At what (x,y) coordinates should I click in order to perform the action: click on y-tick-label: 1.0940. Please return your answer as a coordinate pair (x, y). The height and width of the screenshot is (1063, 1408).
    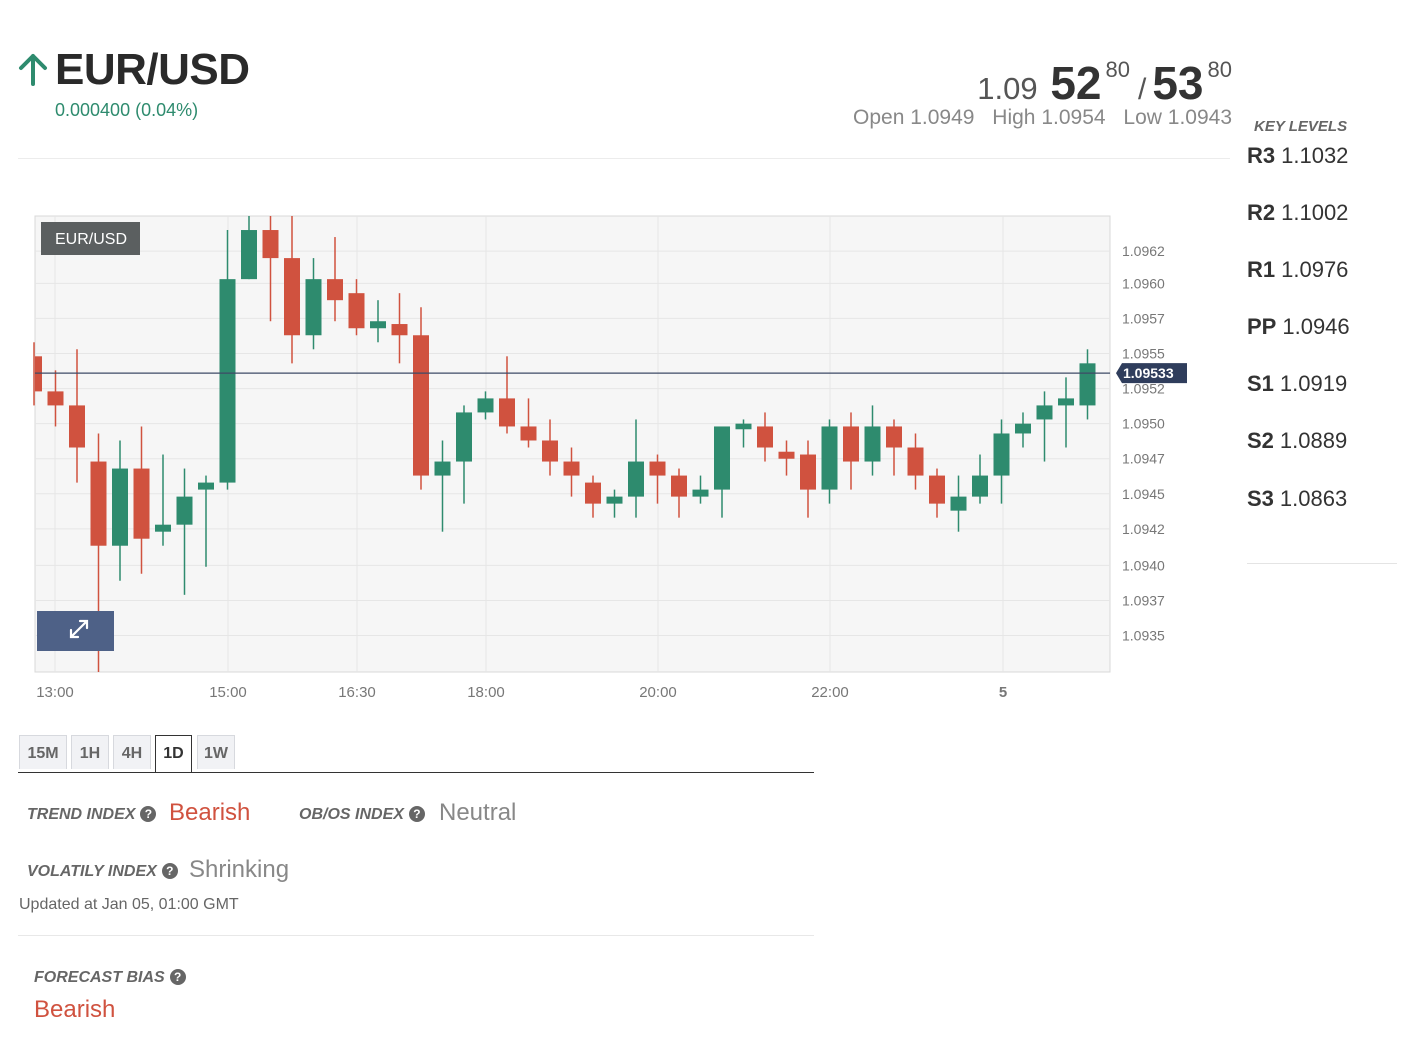
    Looking at the image, I should click on (1143, 565).